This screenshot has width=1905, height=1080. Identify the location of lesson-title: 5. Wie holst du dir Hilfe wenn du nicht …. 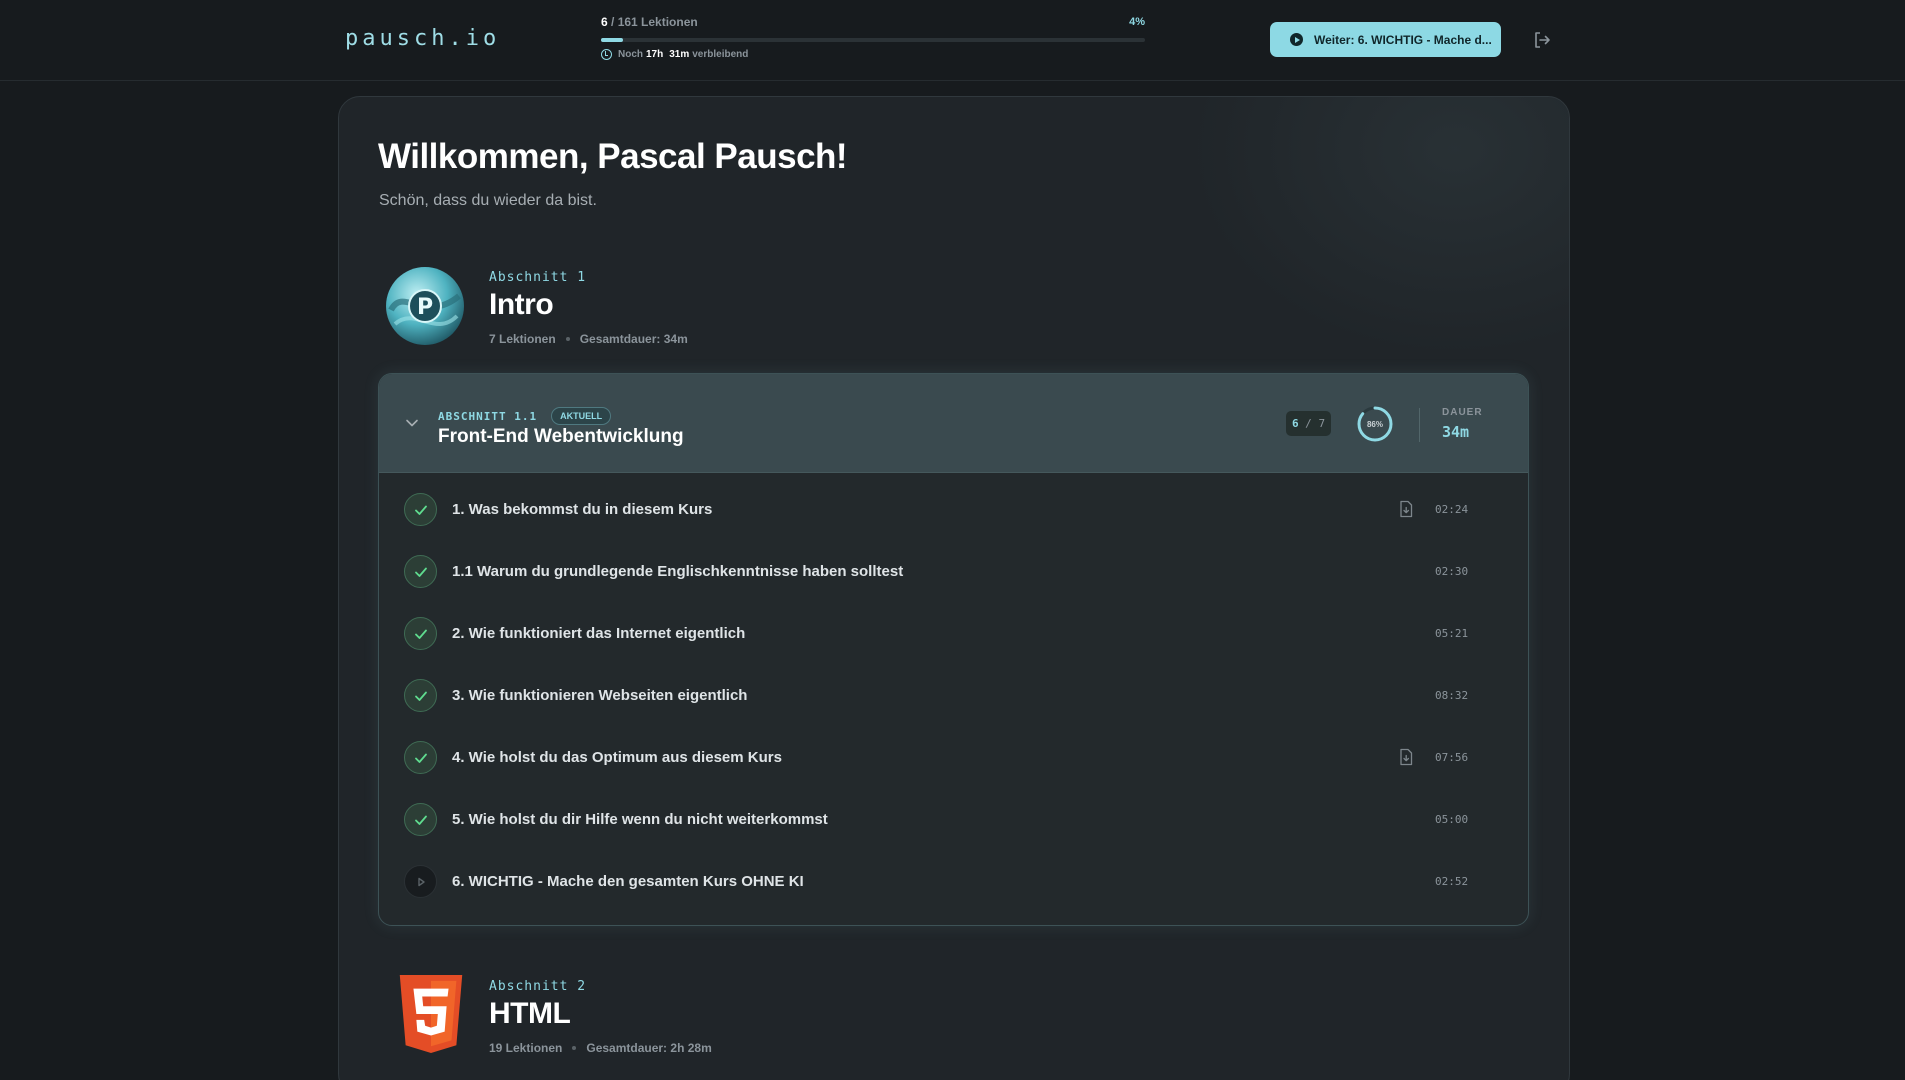
(640, 819).